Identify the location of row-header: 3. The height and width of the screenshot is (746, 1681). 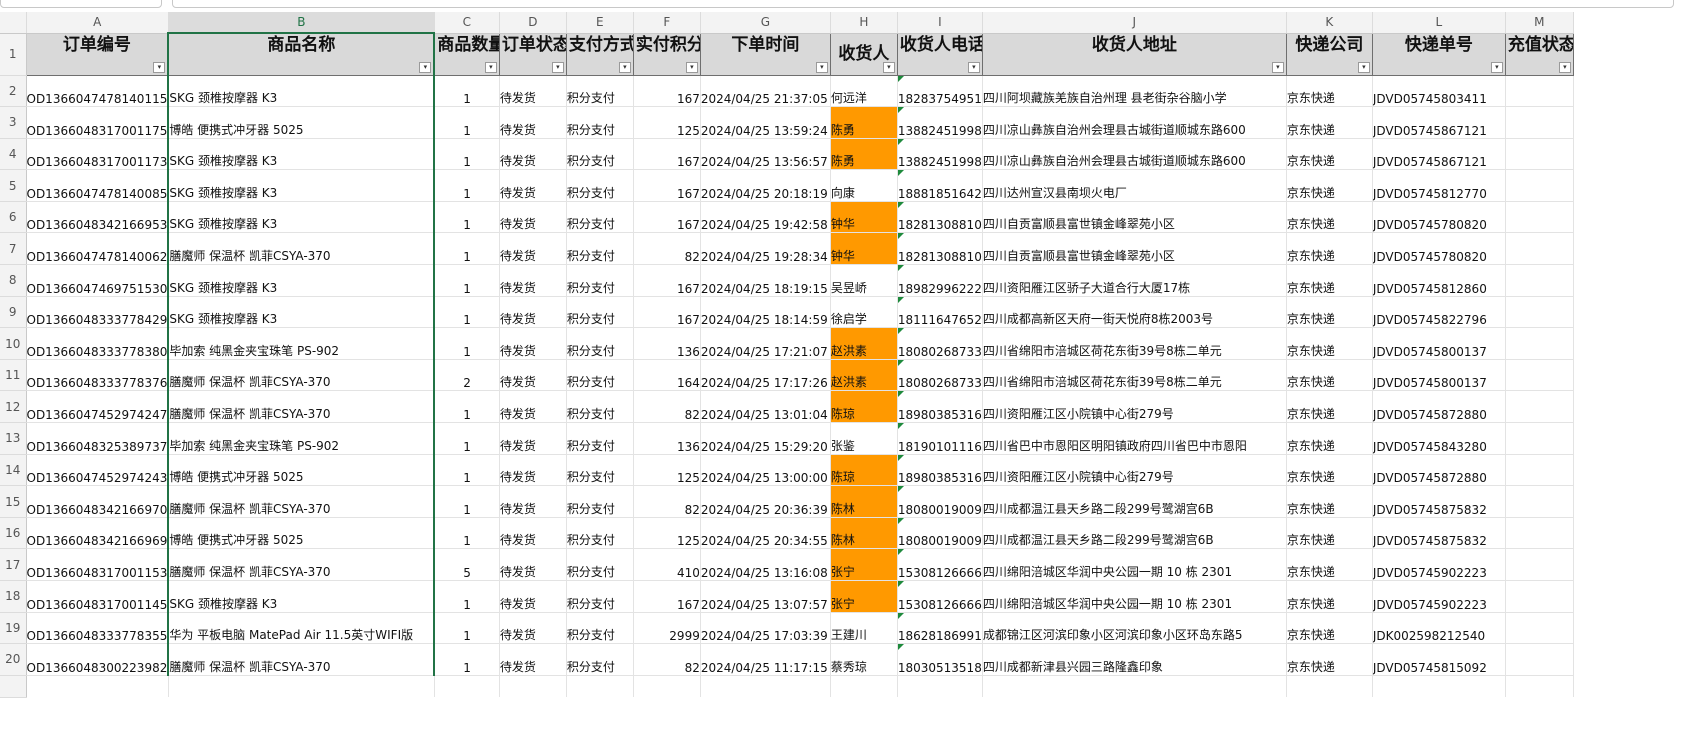
(13, 122).